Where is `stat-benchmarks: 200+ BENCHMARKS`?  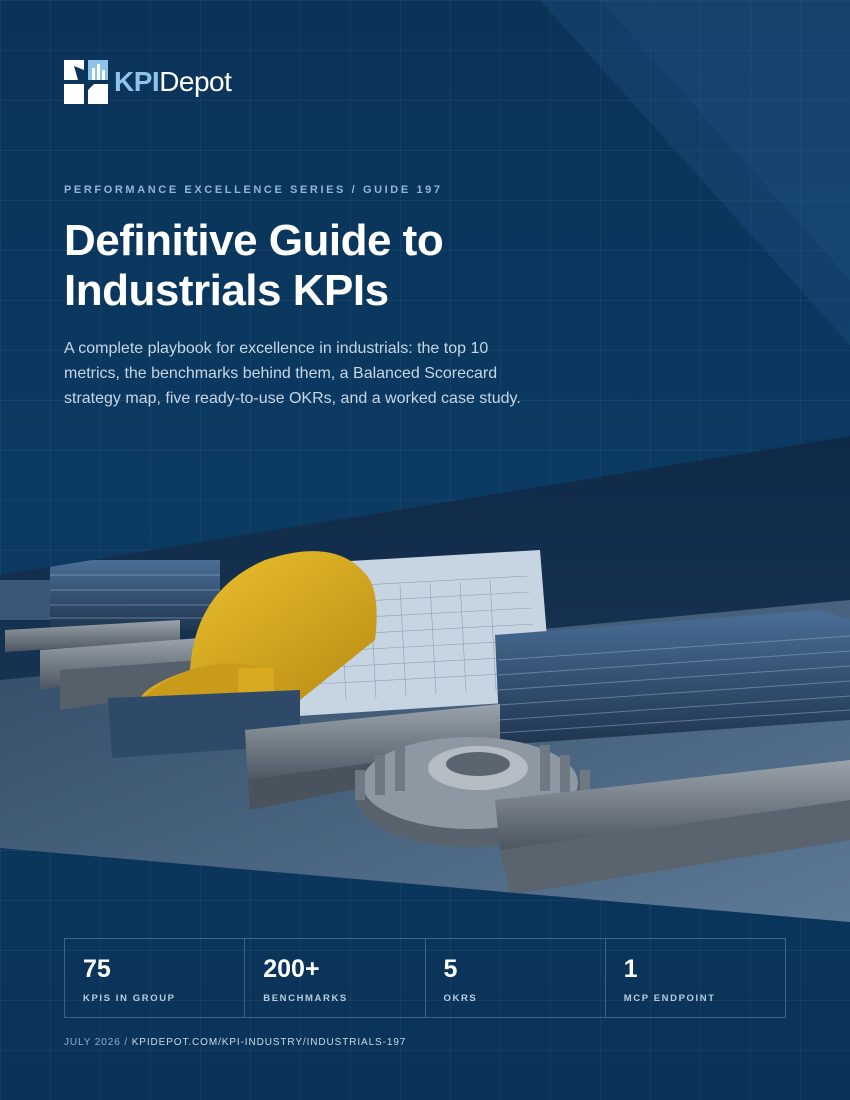
stat-benchmarks: 200+ BENCHMARKS is located at coordinates (335, 978).